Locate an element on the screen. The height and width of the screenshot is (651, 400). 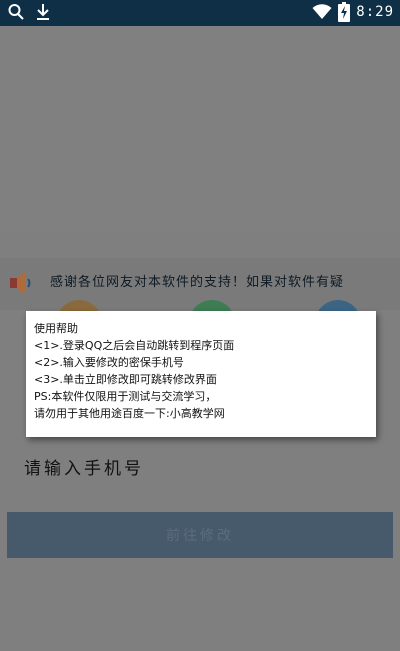
clock: 8:29 is located at coordinates (375, 12).